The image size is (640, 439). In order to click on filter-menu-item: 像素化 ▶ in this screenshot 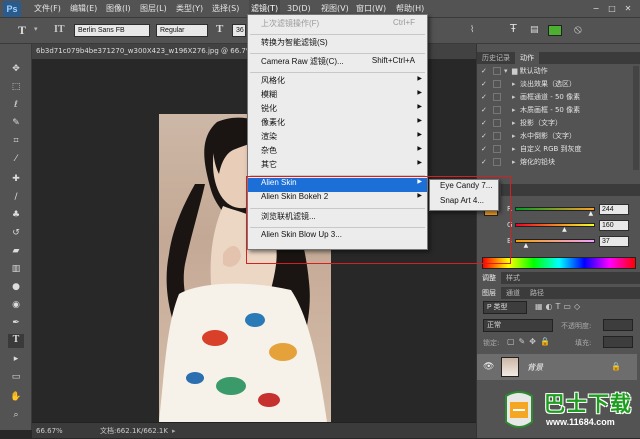, I will do `click(337, 124)`.